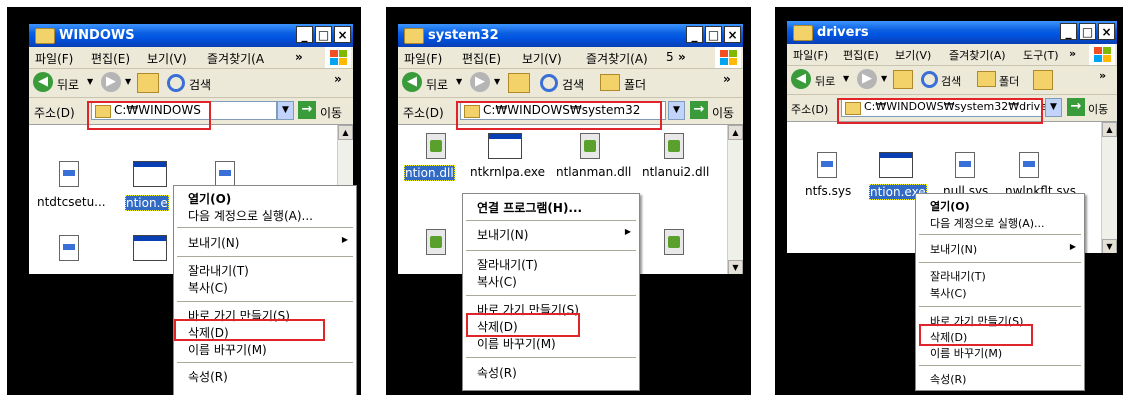  Describe the element at coordinates (507, 172) in the screenshot. I see `file-name: ntkrnlpa.exe` at that location.